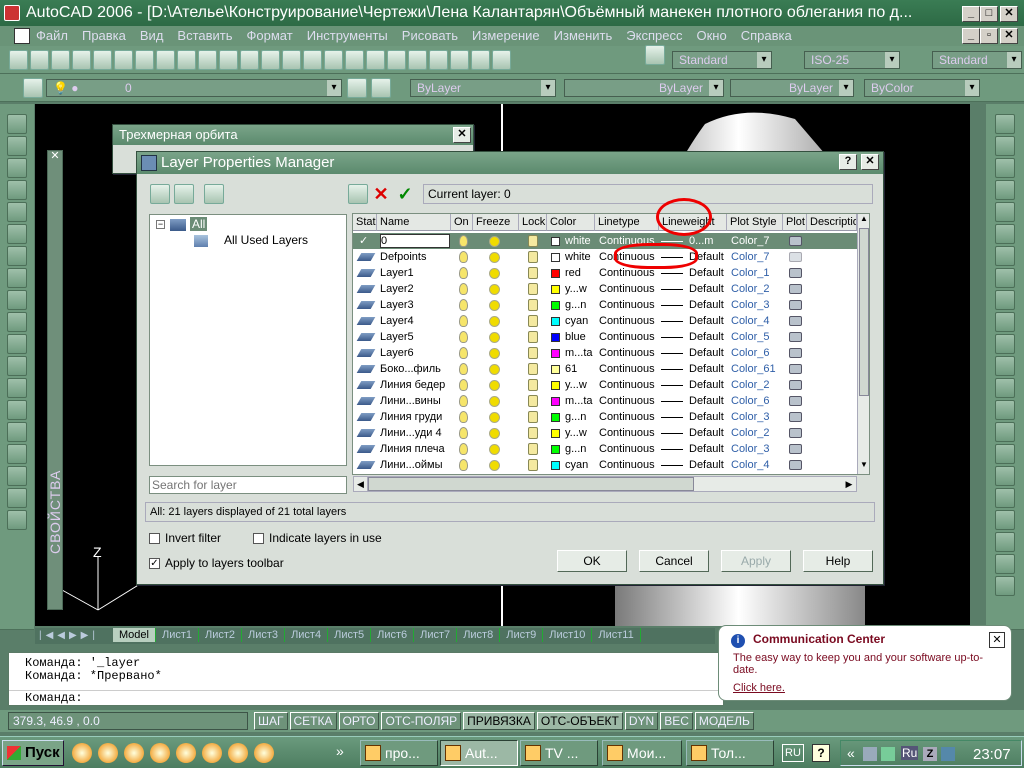 The image size is (1024, 768). Describe the element at coordinates (757, 353) in the screenshot. I see `layer-plot-style: Color_6` at that location.